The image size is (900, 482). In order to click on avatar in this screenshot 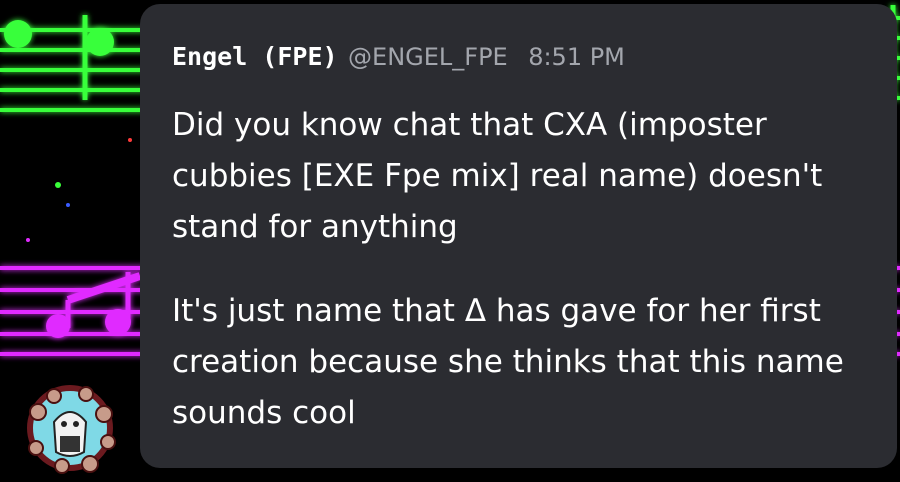, I will do `click(70, 428)`.